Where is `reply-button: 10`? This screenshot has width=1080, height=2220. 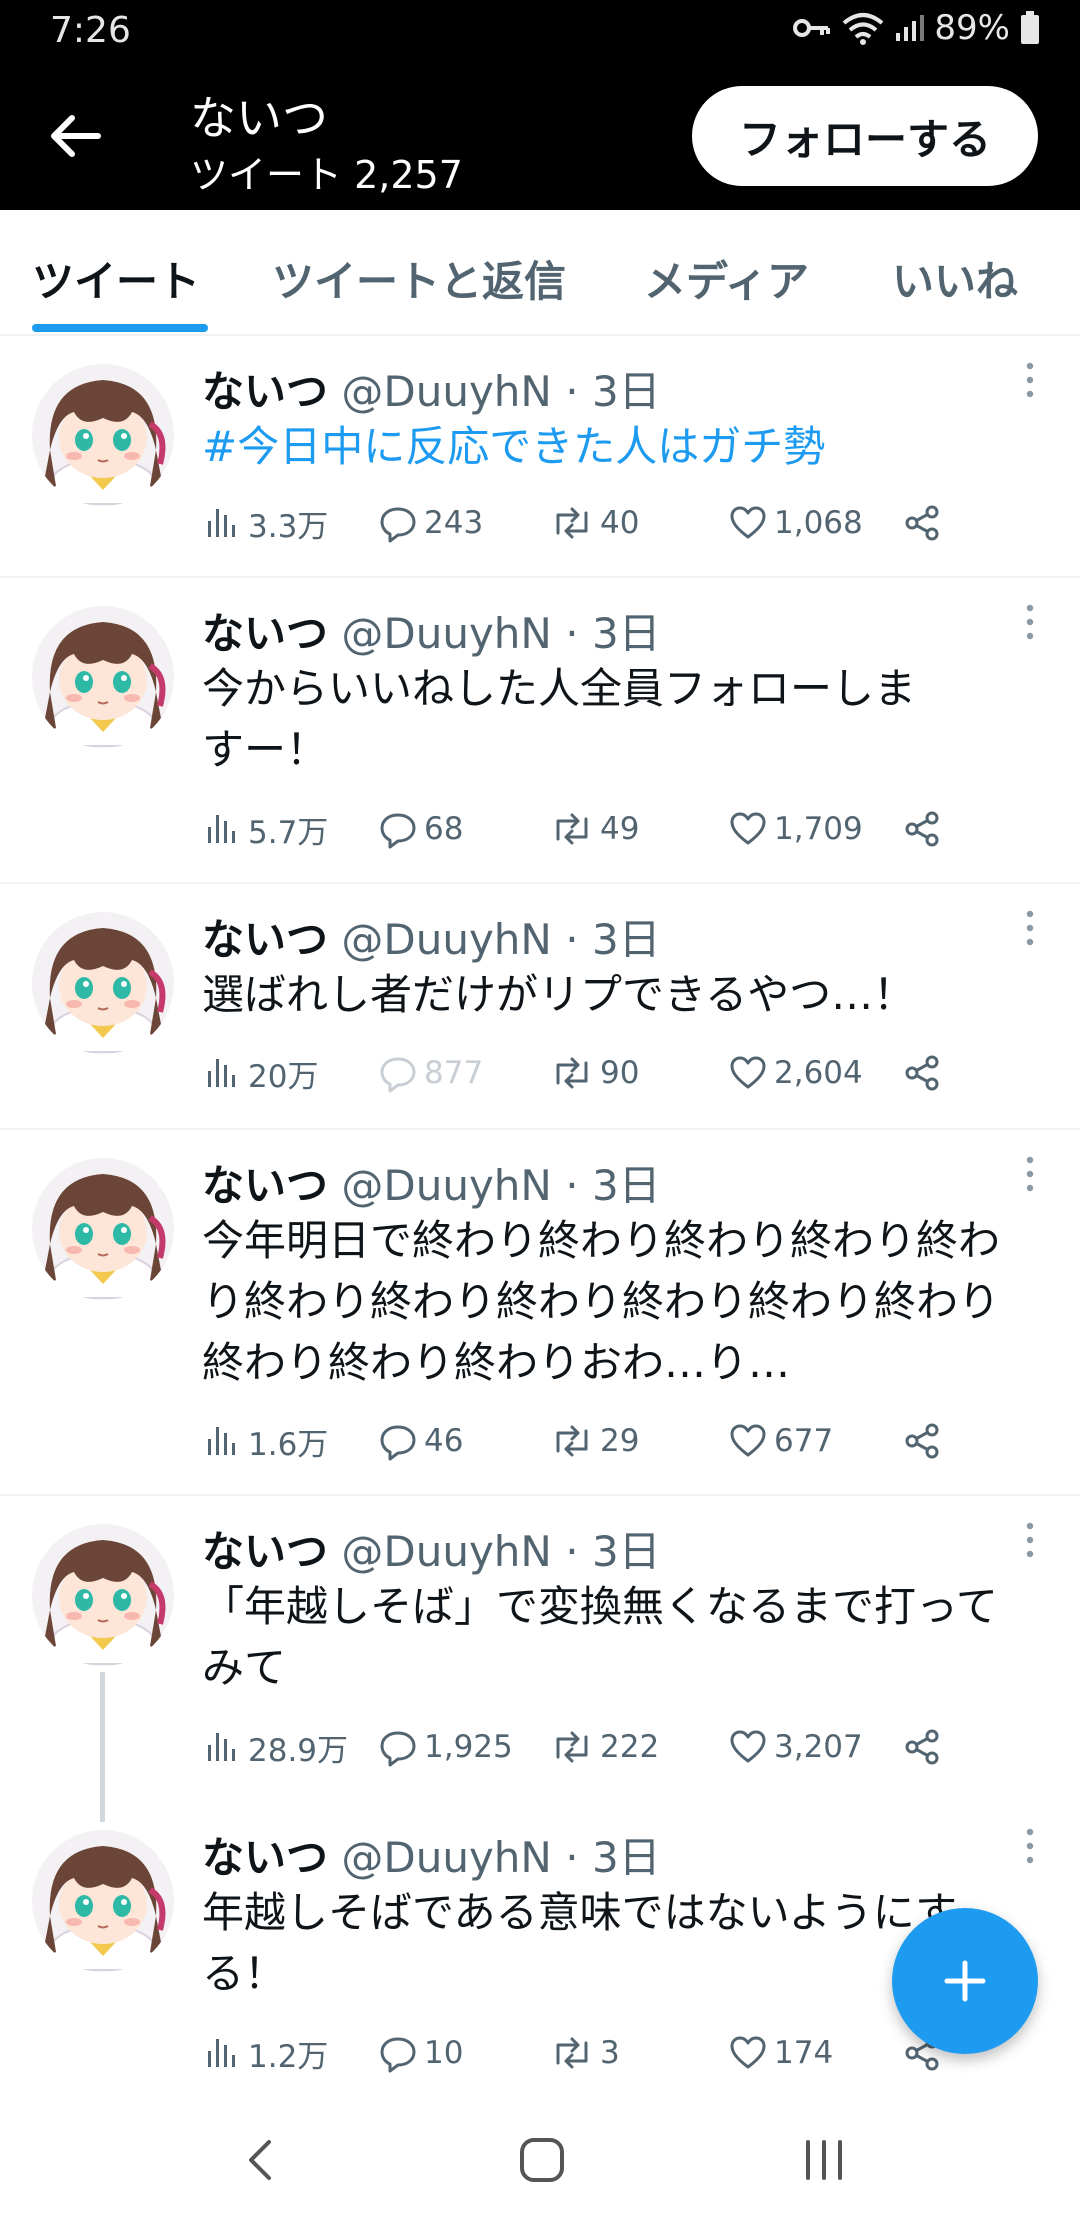
reply-button: 10 is located at coordinates (420, 2053).